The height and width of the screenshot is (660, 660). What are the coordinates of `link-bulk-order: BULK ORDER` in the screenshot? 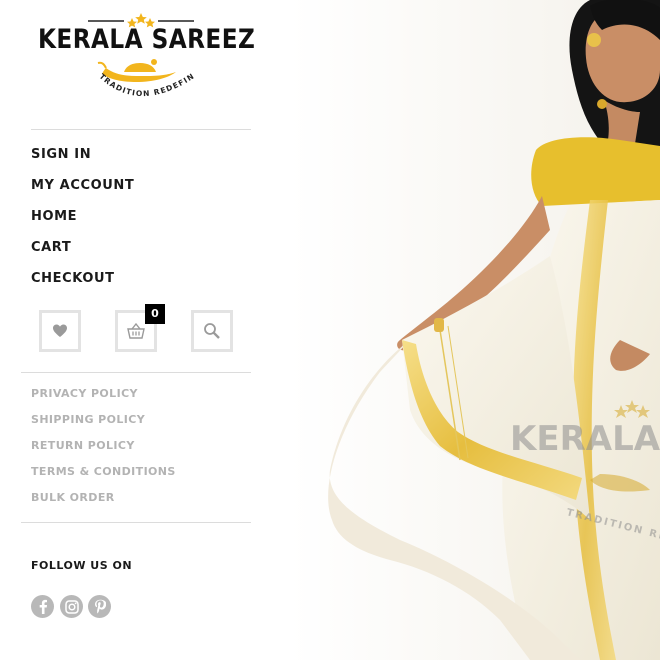 It's located at (103, 501).